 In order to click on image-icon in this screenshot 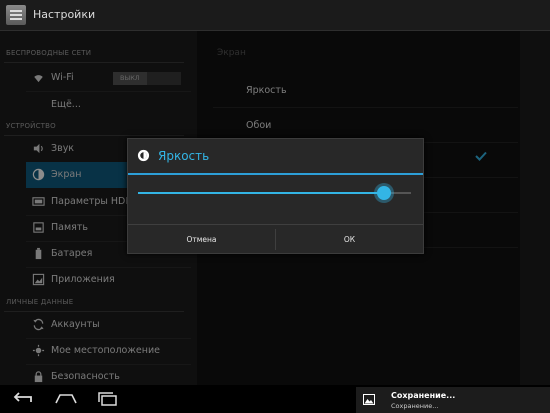, I will do `click(369, 399)`.